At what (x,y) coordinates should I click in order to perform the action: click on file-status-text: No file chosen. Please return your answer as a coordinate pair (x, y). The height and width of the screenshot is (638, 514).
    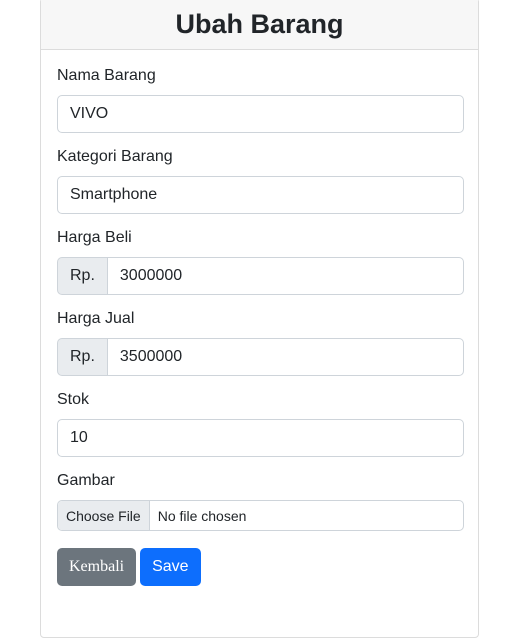
    Looking at the image, I should click on (202, 515).